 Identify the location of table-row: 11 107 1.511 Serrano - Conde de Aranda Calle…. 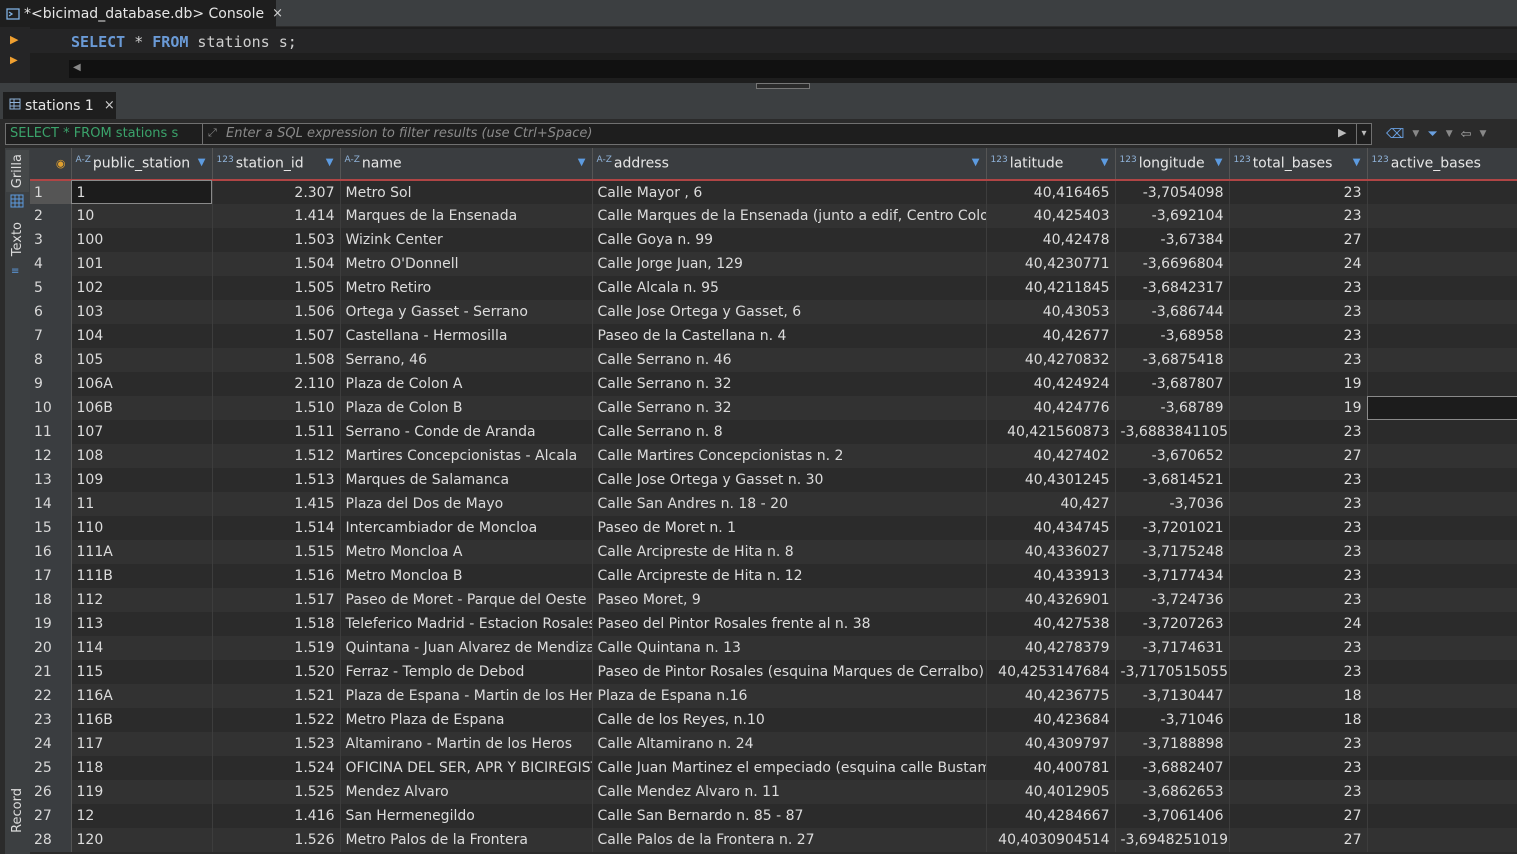
(773, 432).